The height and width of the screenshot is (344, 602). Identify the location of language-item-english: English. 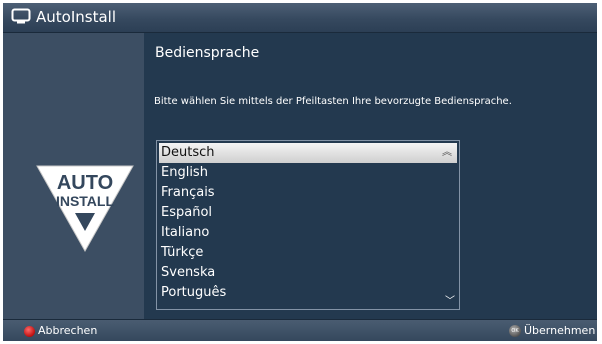
(308, 173).